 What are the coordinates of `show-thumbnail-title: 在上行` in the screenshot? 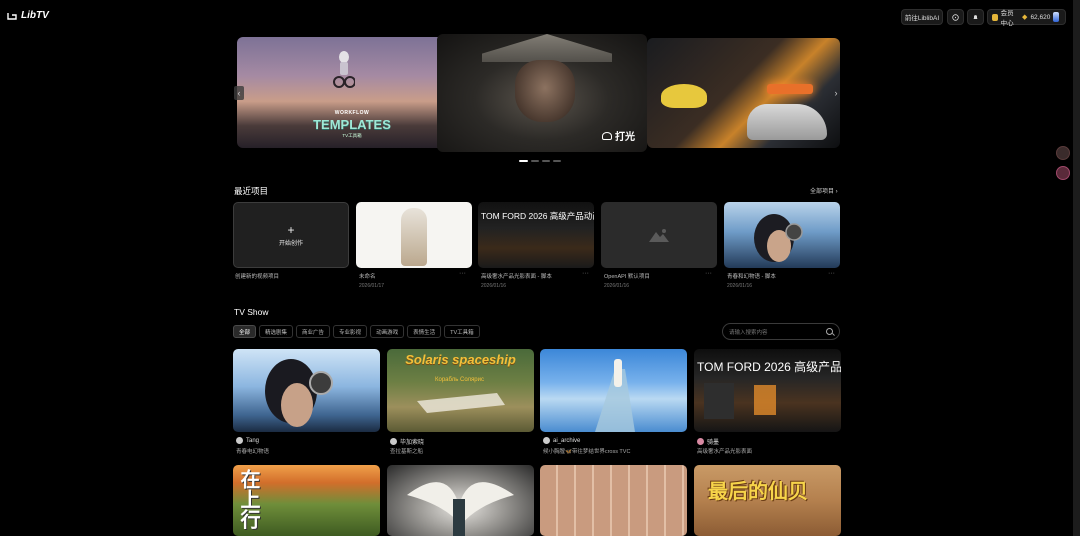 It's located at (248, 499).